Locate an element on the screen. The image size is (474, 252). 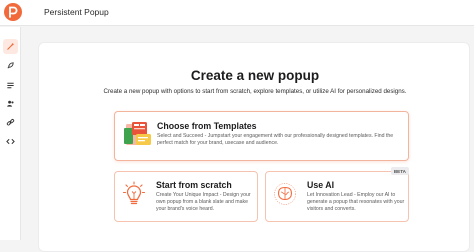
sidebar-item-code is located at coordinates (10, 141).